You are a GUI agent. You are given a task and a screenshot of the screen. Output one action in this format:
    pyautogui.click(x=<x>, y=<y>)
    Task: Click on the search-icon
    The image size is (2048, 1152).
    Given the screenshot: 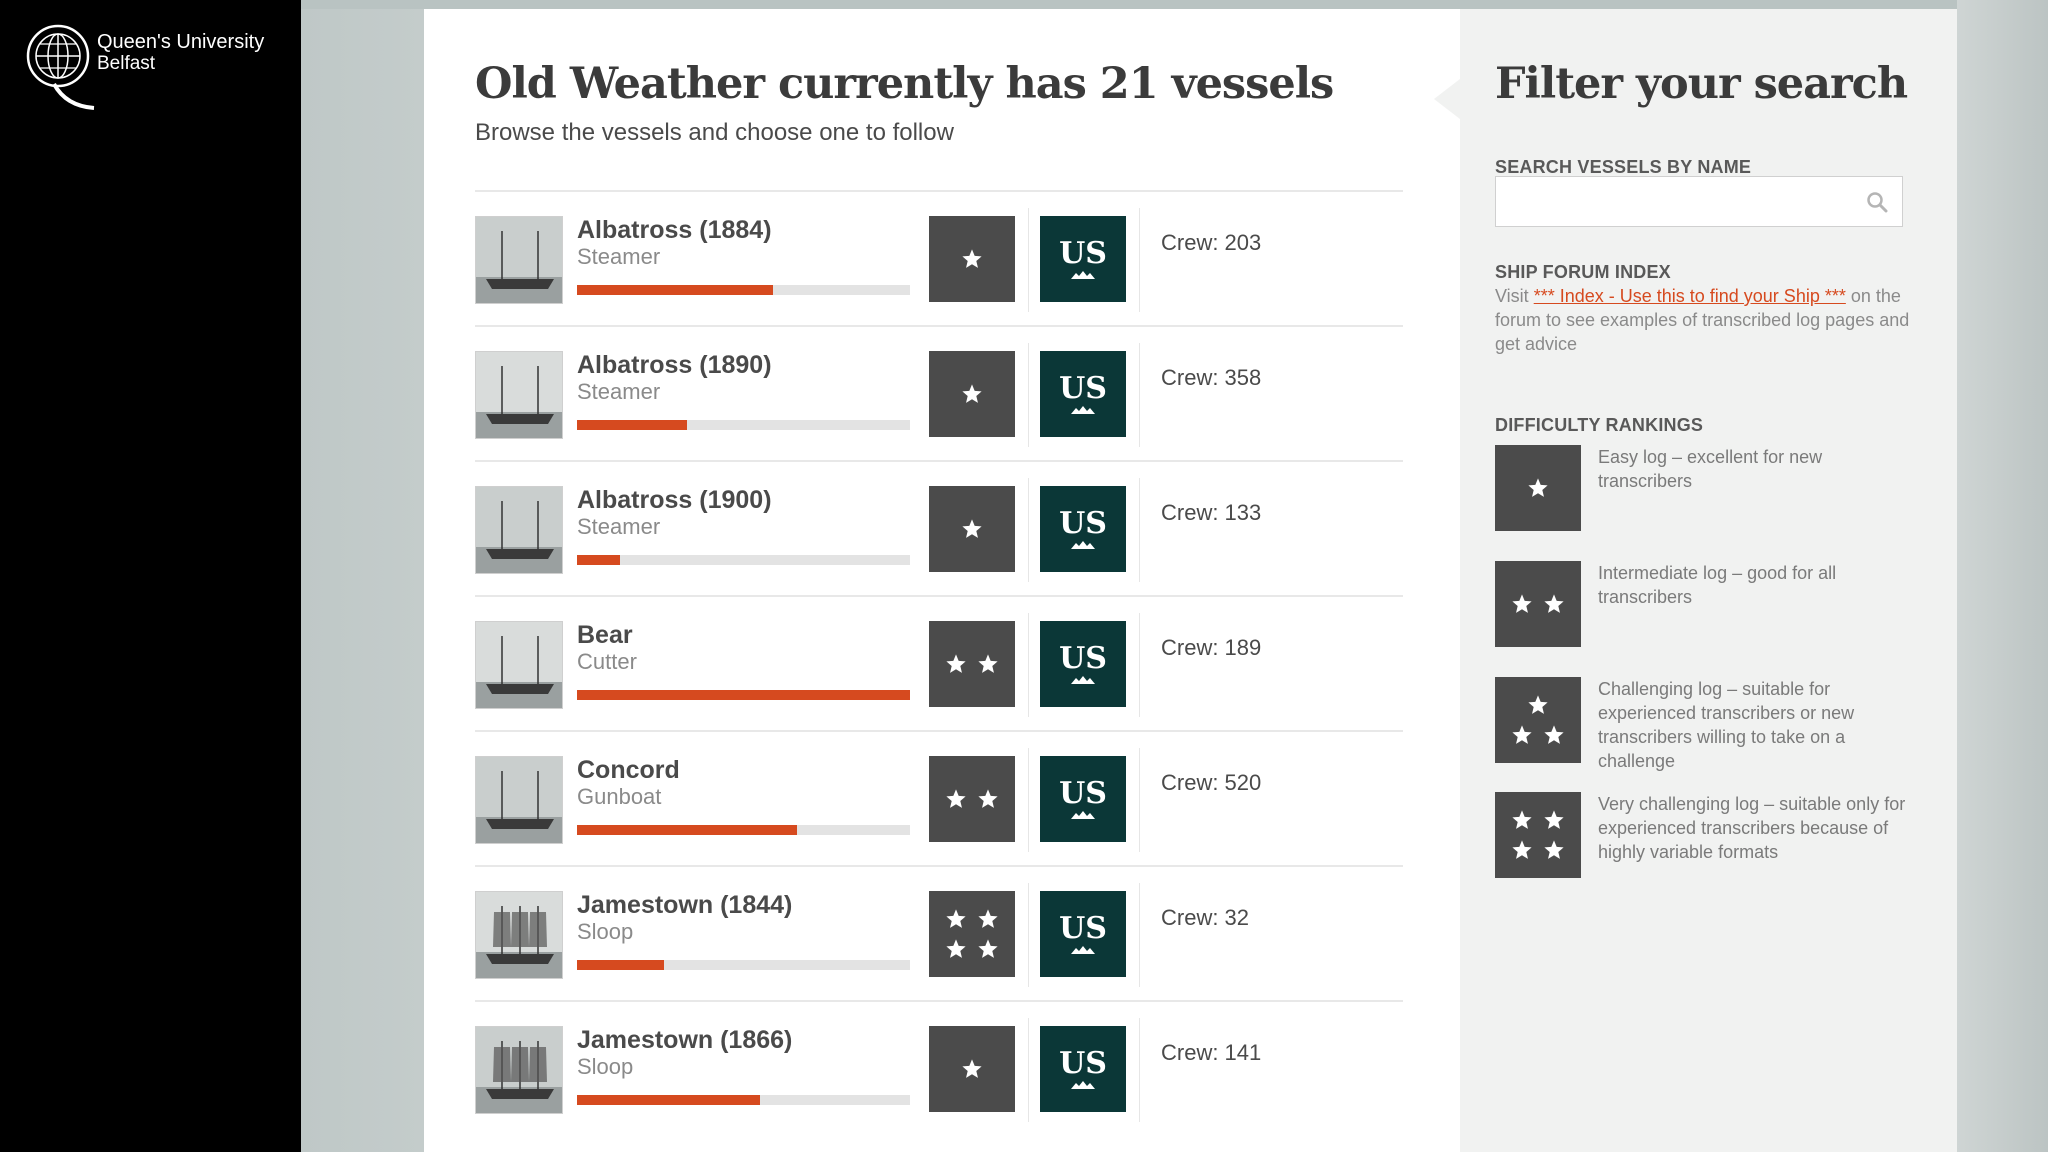 What is the action you would take?
    pyautogui.click(x=1877, y=202)
    